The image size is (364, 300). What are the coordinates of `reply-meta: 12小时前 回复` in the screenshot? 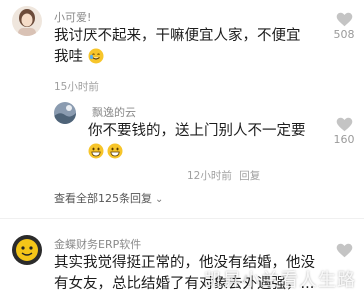 It's located at (223, 175).